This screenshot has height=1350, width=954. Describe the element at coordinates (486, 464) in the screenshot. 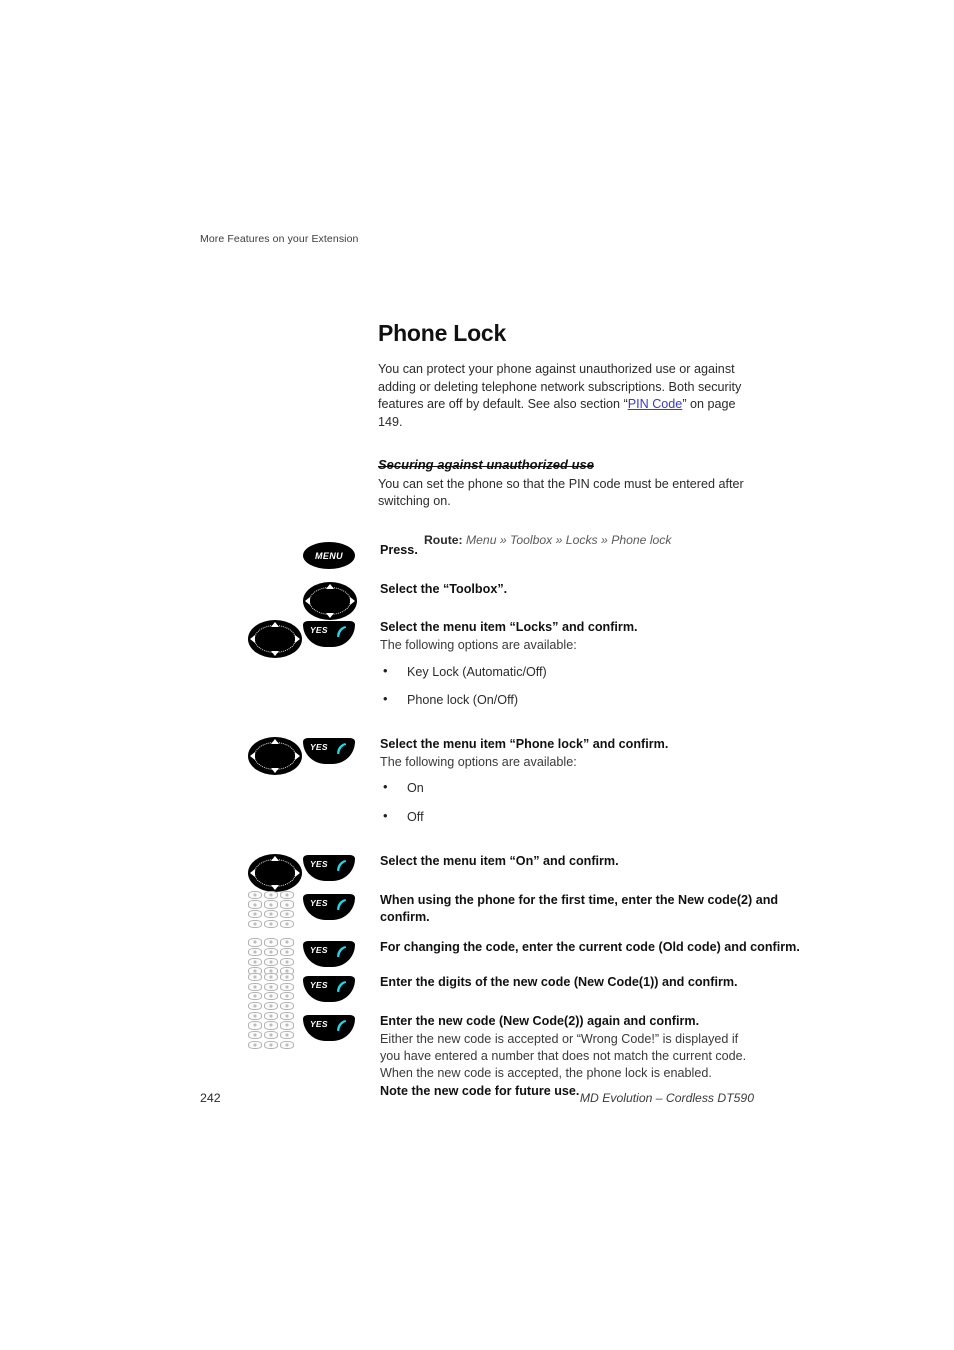

I see `subheading: Securing against unauthorized use` at that location.